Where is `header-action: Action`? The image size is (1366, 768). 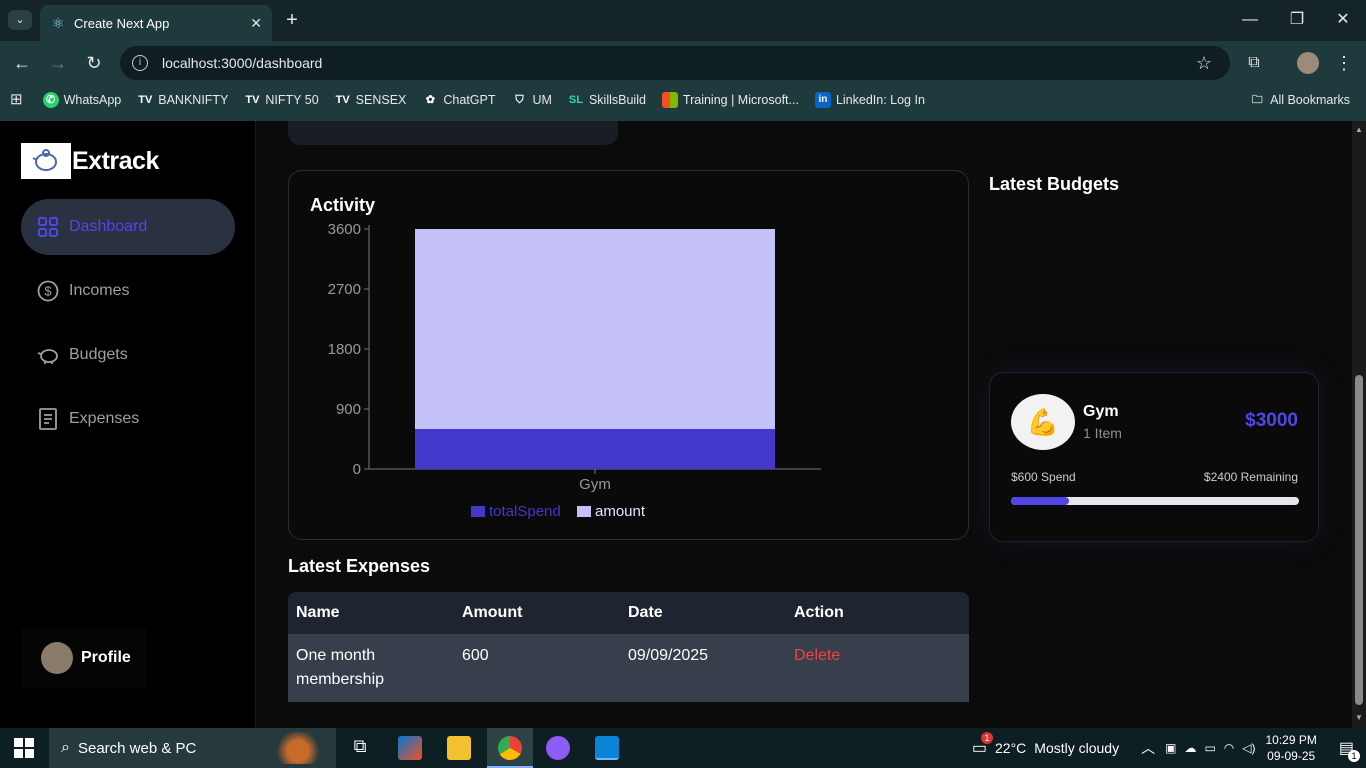 header-action: Action is located at coordinates (819, 612).